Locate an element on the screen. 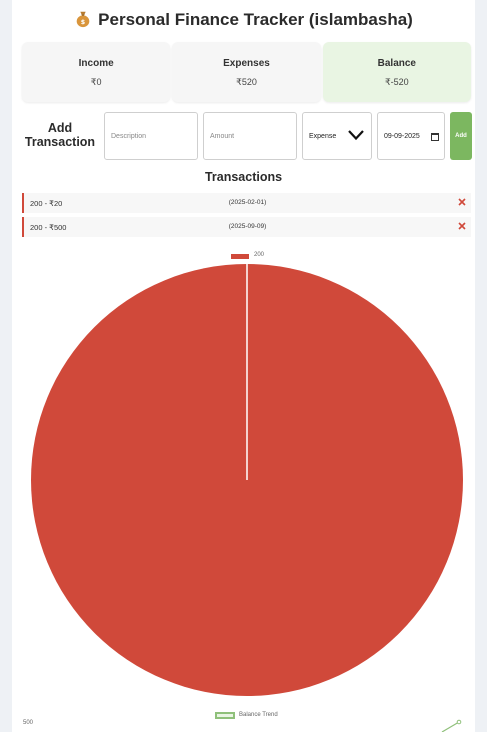 This screenshot has height=732, width=487. money-bag-icon: $ is located at coordinates (83, 19).